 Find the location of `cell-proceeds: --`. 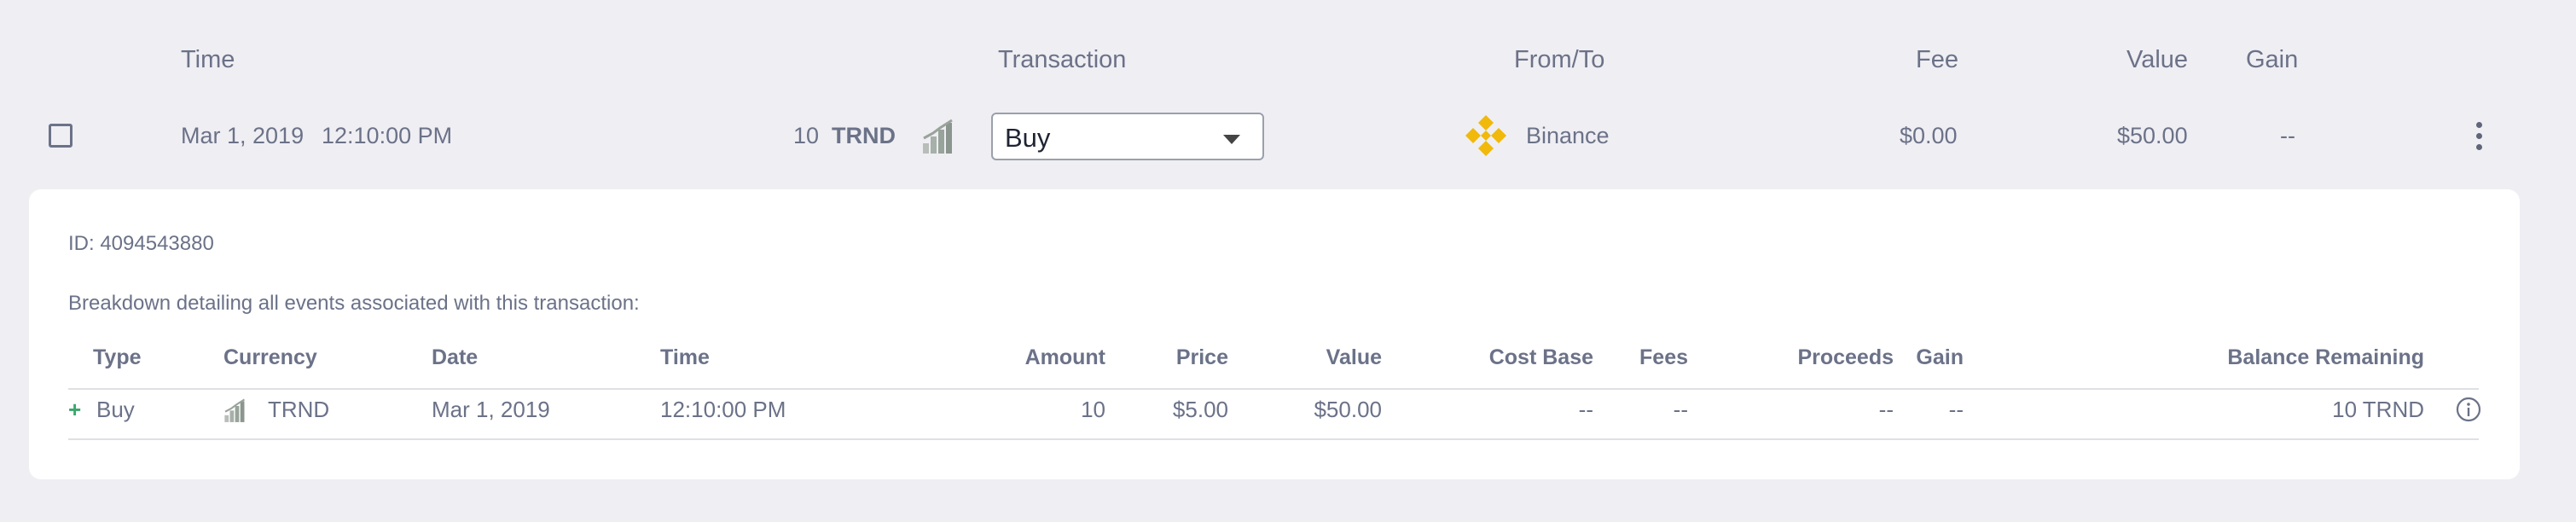

cell-proceeds: -- is located at coordinates (1886, 409).